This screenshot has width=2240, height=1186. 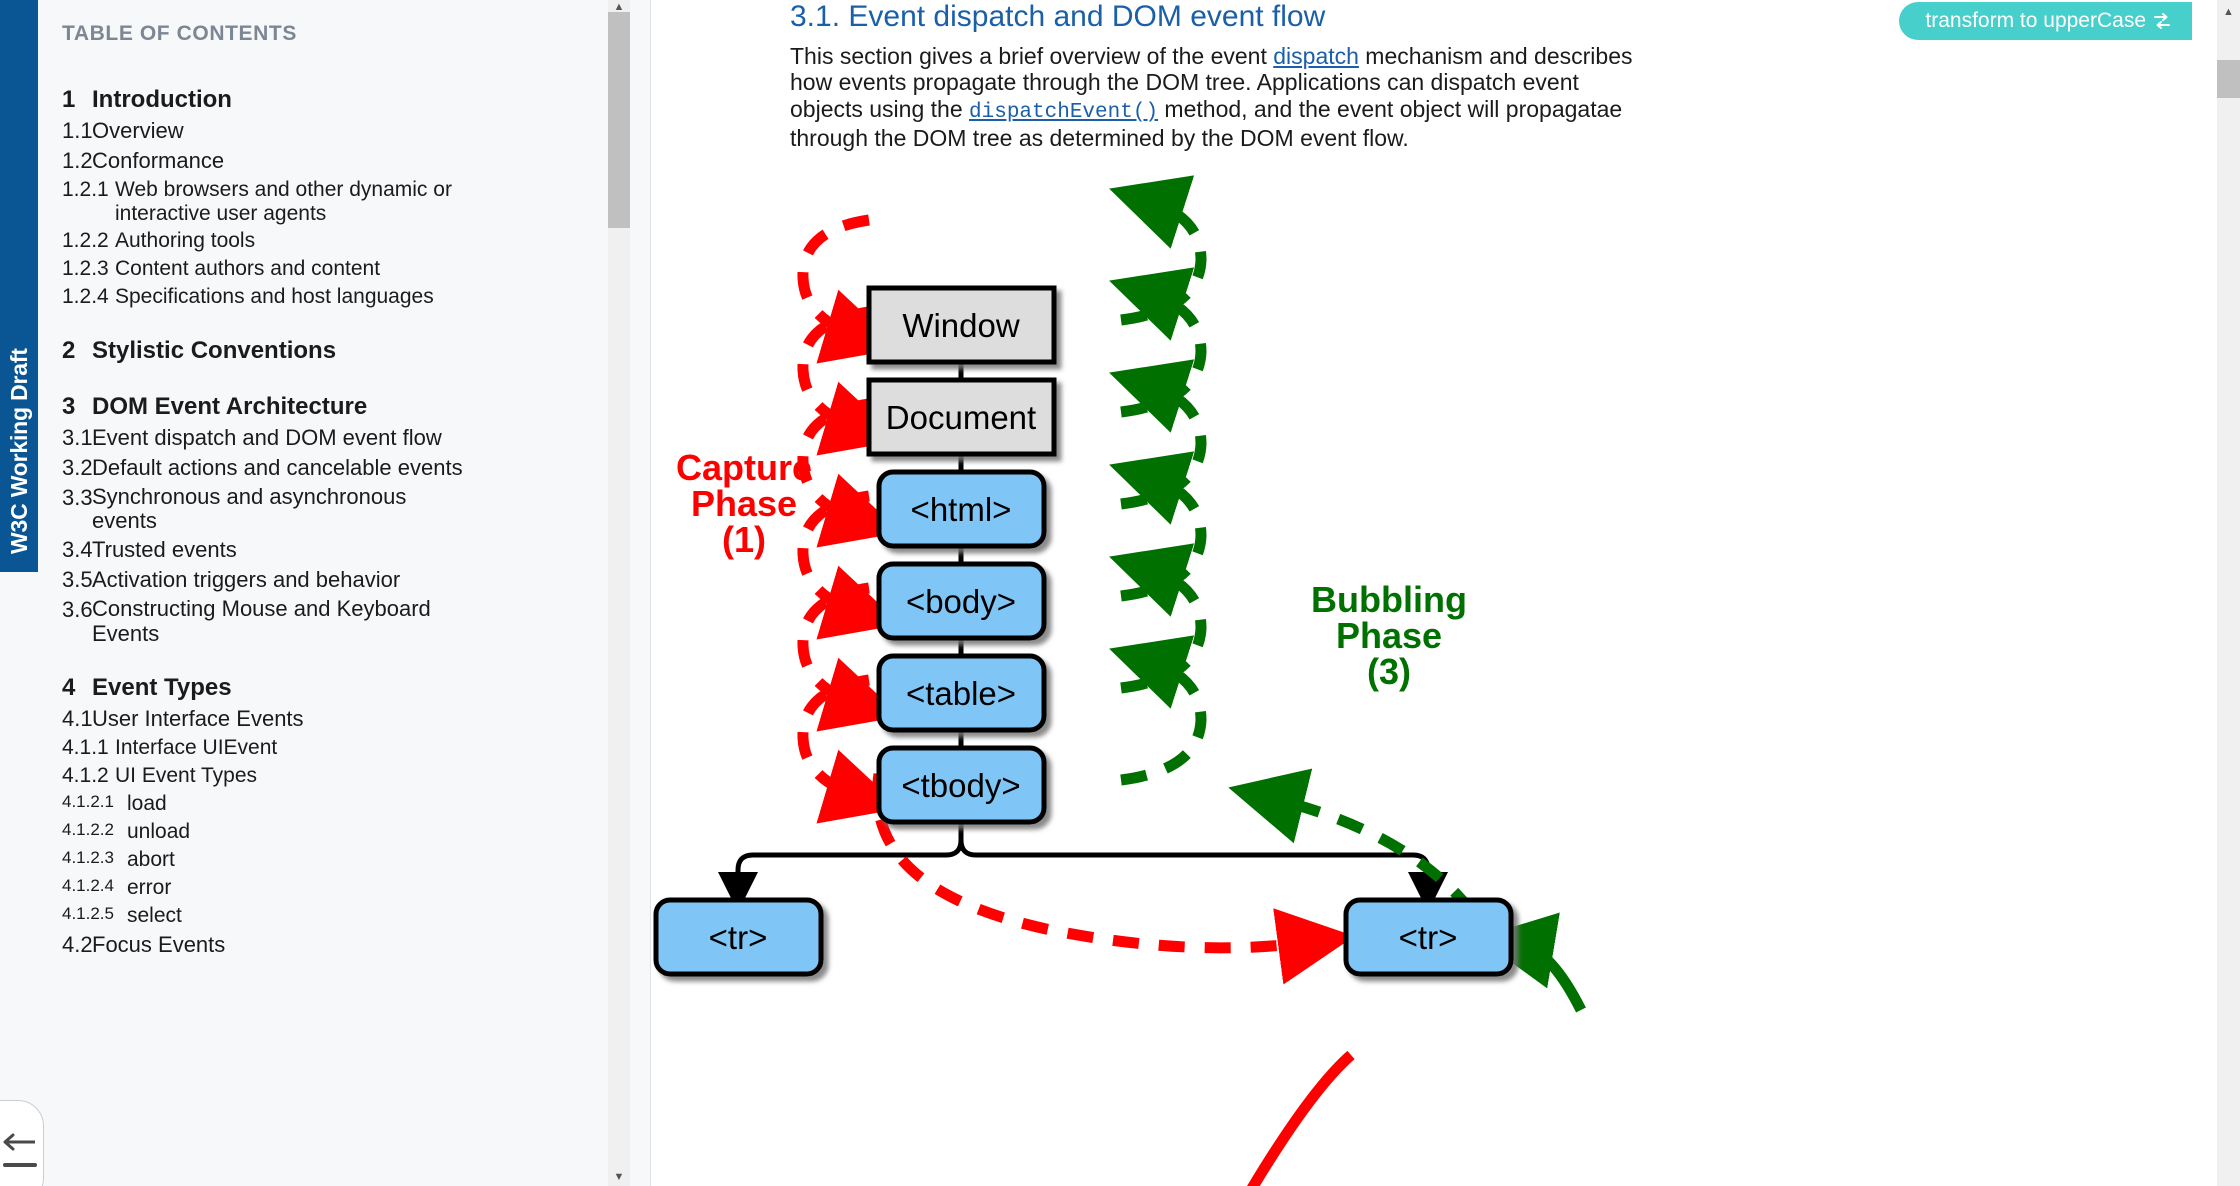 What do you see at coordinates (1389, 599) in the screenshot?
I see `bubbling-label-line1: Bubbling` at bounding box center [1389, 599].